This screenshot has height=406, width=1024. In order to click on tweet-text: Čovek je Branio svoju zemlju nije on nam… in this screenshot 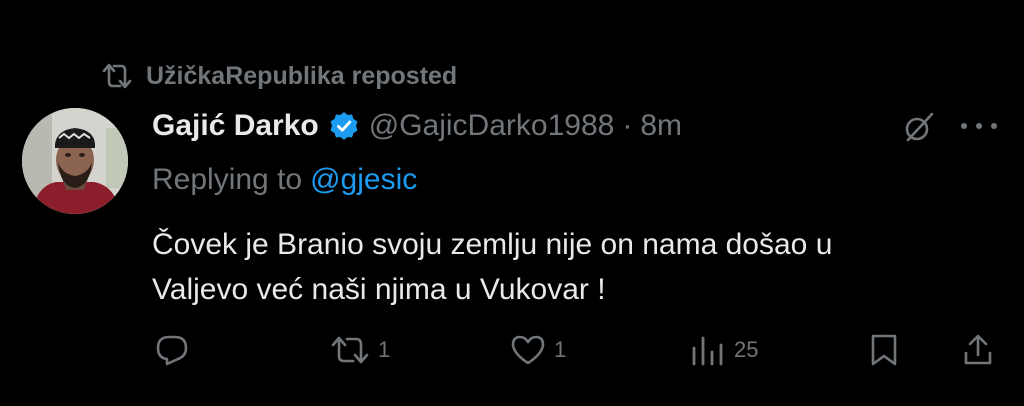, I will do `click(492, 267)`.